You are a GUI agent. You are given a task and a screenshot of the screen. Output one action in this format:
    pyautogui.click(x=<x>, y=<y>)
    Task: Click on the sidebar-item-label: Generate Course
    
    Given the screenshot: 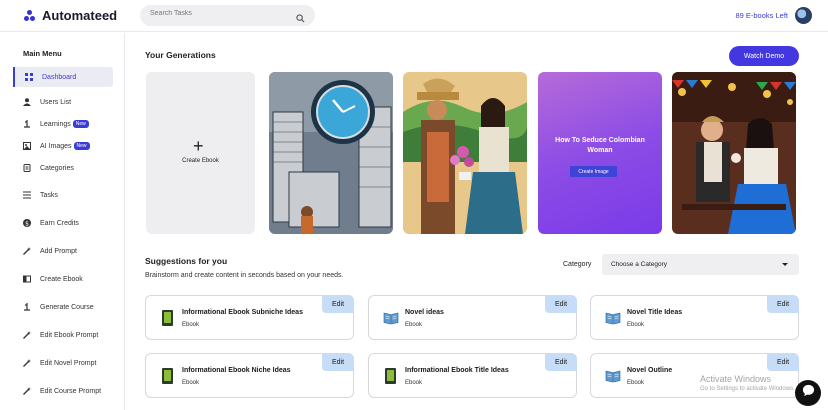 What is the action you would take?
    pyautogui.click(x=67, y=307)
    